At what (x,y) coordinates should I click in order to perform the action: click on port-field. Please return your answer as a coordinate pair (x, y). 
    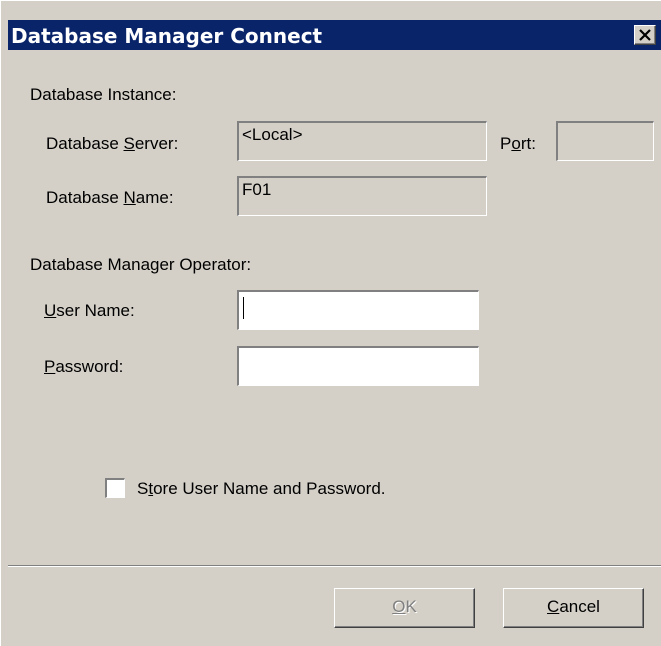
    Looking at the image, I should click on (605, 141).